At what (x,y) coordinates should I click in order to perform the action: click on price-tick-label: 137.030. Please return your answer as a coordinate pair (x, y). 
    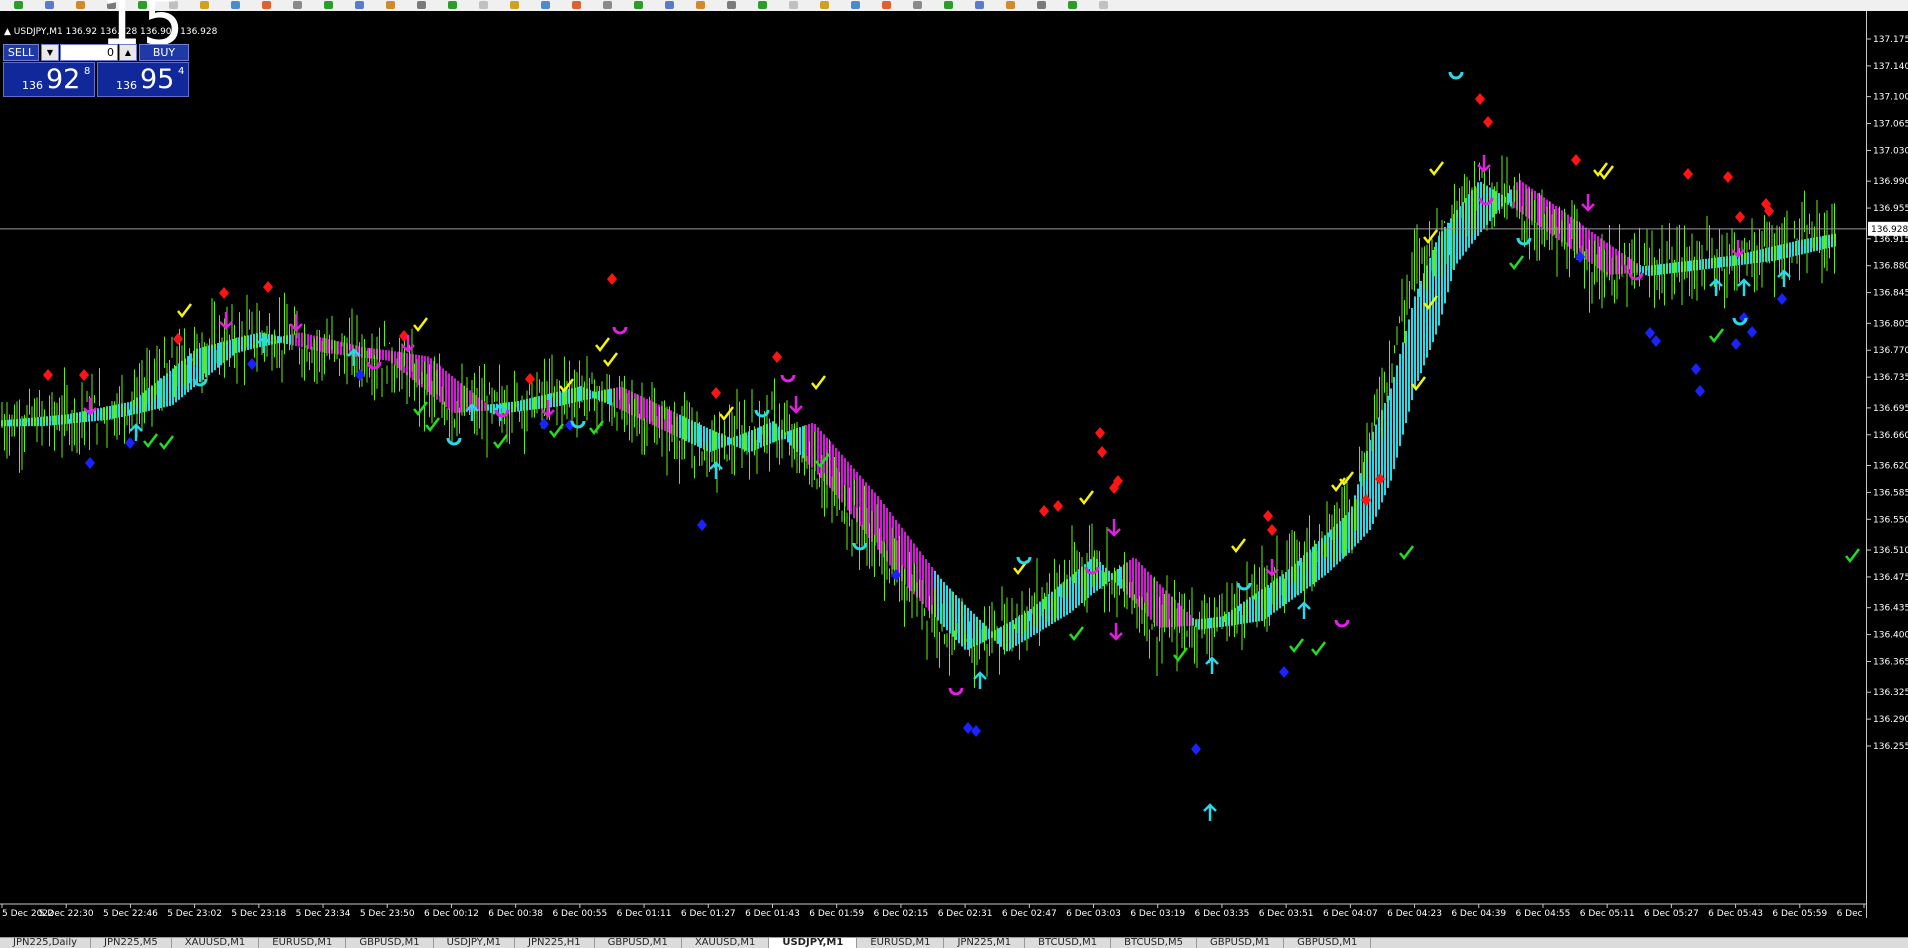
    Looking at the image, I should click on (1890, 151).